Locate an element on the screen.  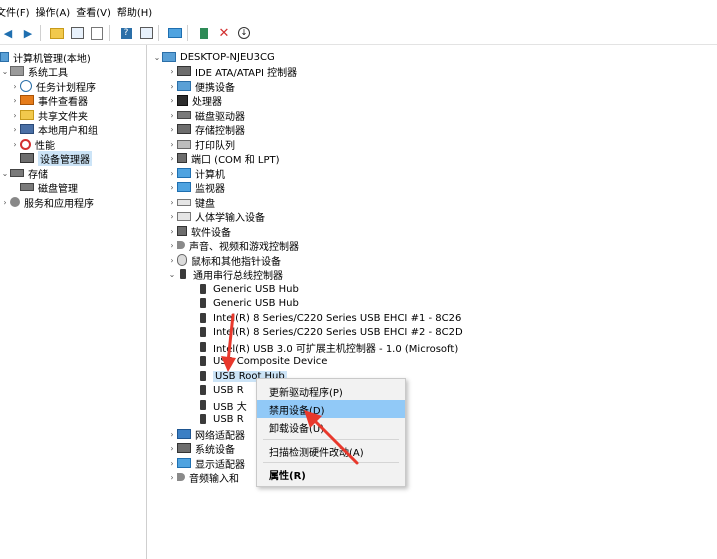
device-category: › 处理器 is located at coordinates (194, 100).